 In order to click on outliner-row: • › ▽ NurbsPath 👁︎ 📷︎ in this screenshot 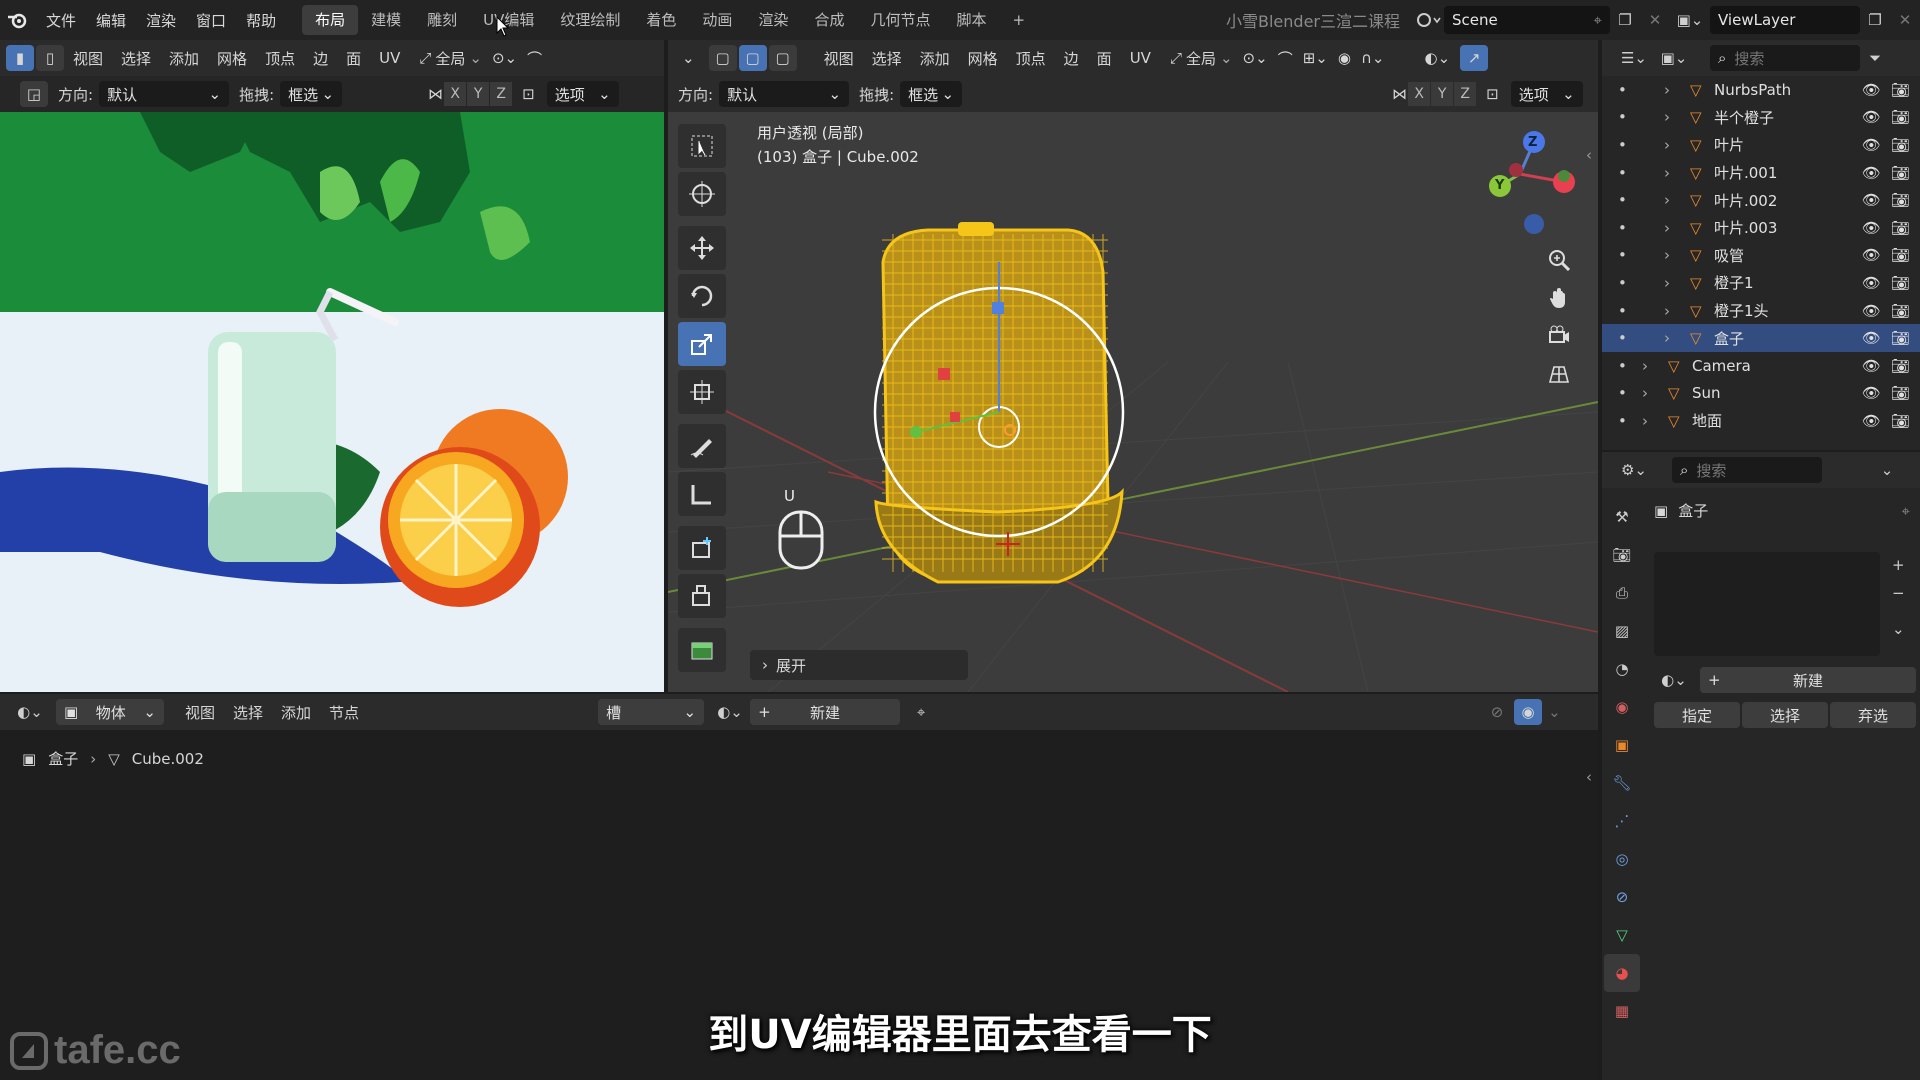, I will do `click(1761, 90)`.